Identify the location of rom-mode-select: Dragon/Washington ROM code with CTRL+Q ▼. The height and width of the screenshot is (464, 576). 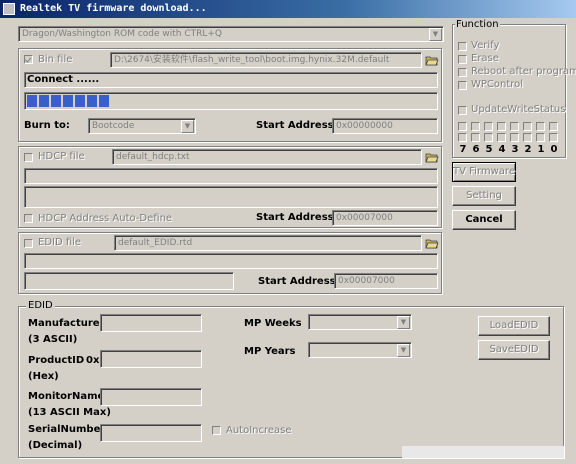
(231, 34).